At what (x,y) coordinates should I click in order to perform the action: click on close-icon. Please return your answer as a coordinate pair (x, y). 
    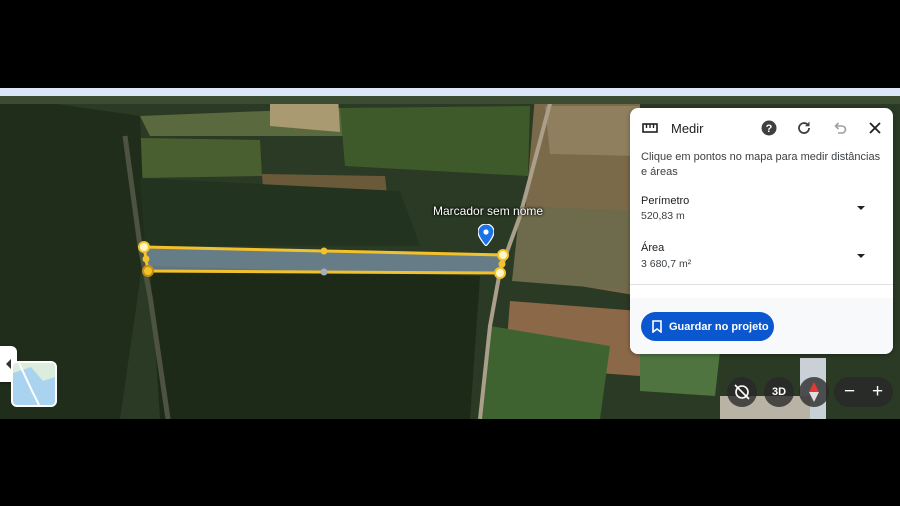
    Looking at the image, I should click on (875, 128).